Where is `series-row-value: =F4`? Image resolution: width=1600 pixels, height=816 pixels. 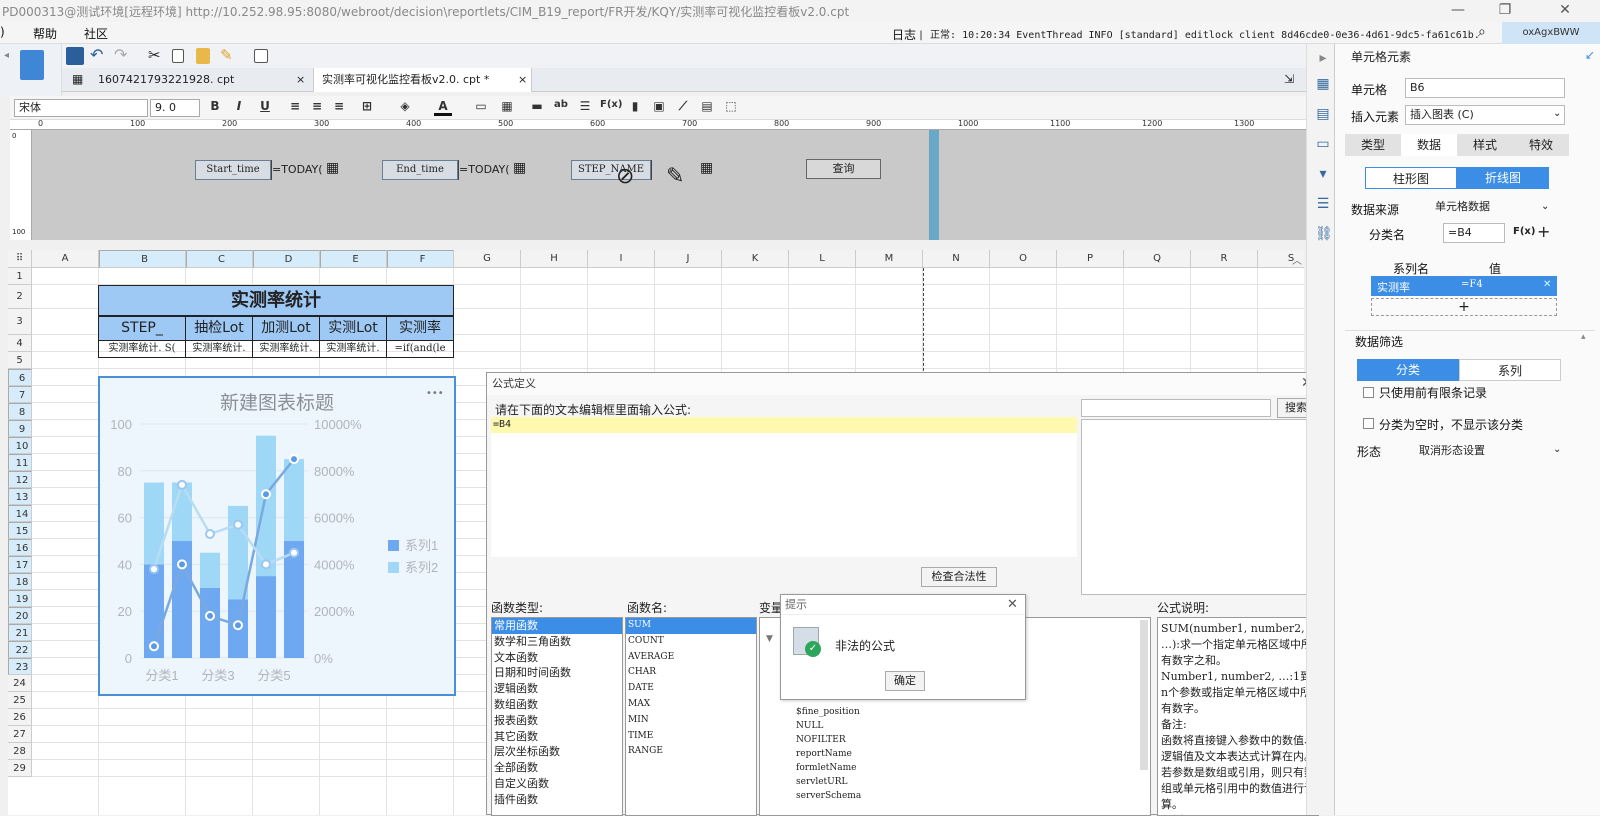 series-row-value: =F4 is located at coordinates (1472, 284).